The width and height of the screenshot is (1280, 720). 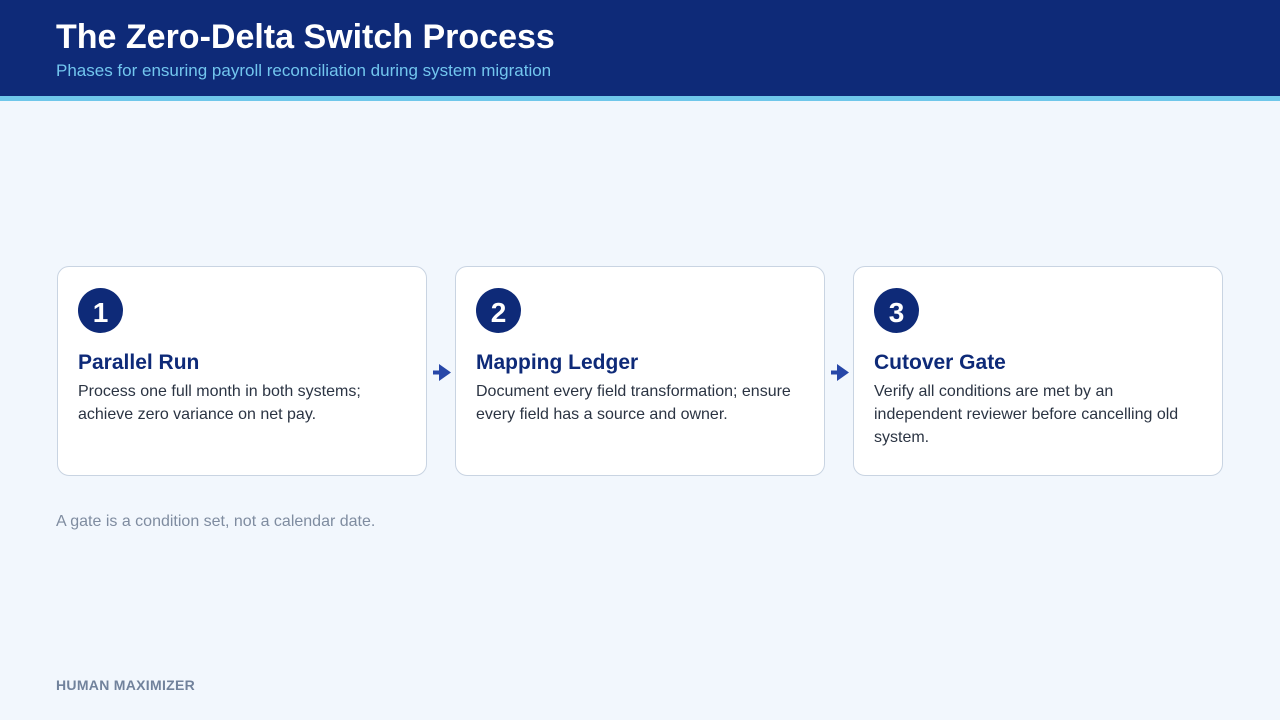 I want to click on phase-number-badge: 3, so click(x=896, y=310).